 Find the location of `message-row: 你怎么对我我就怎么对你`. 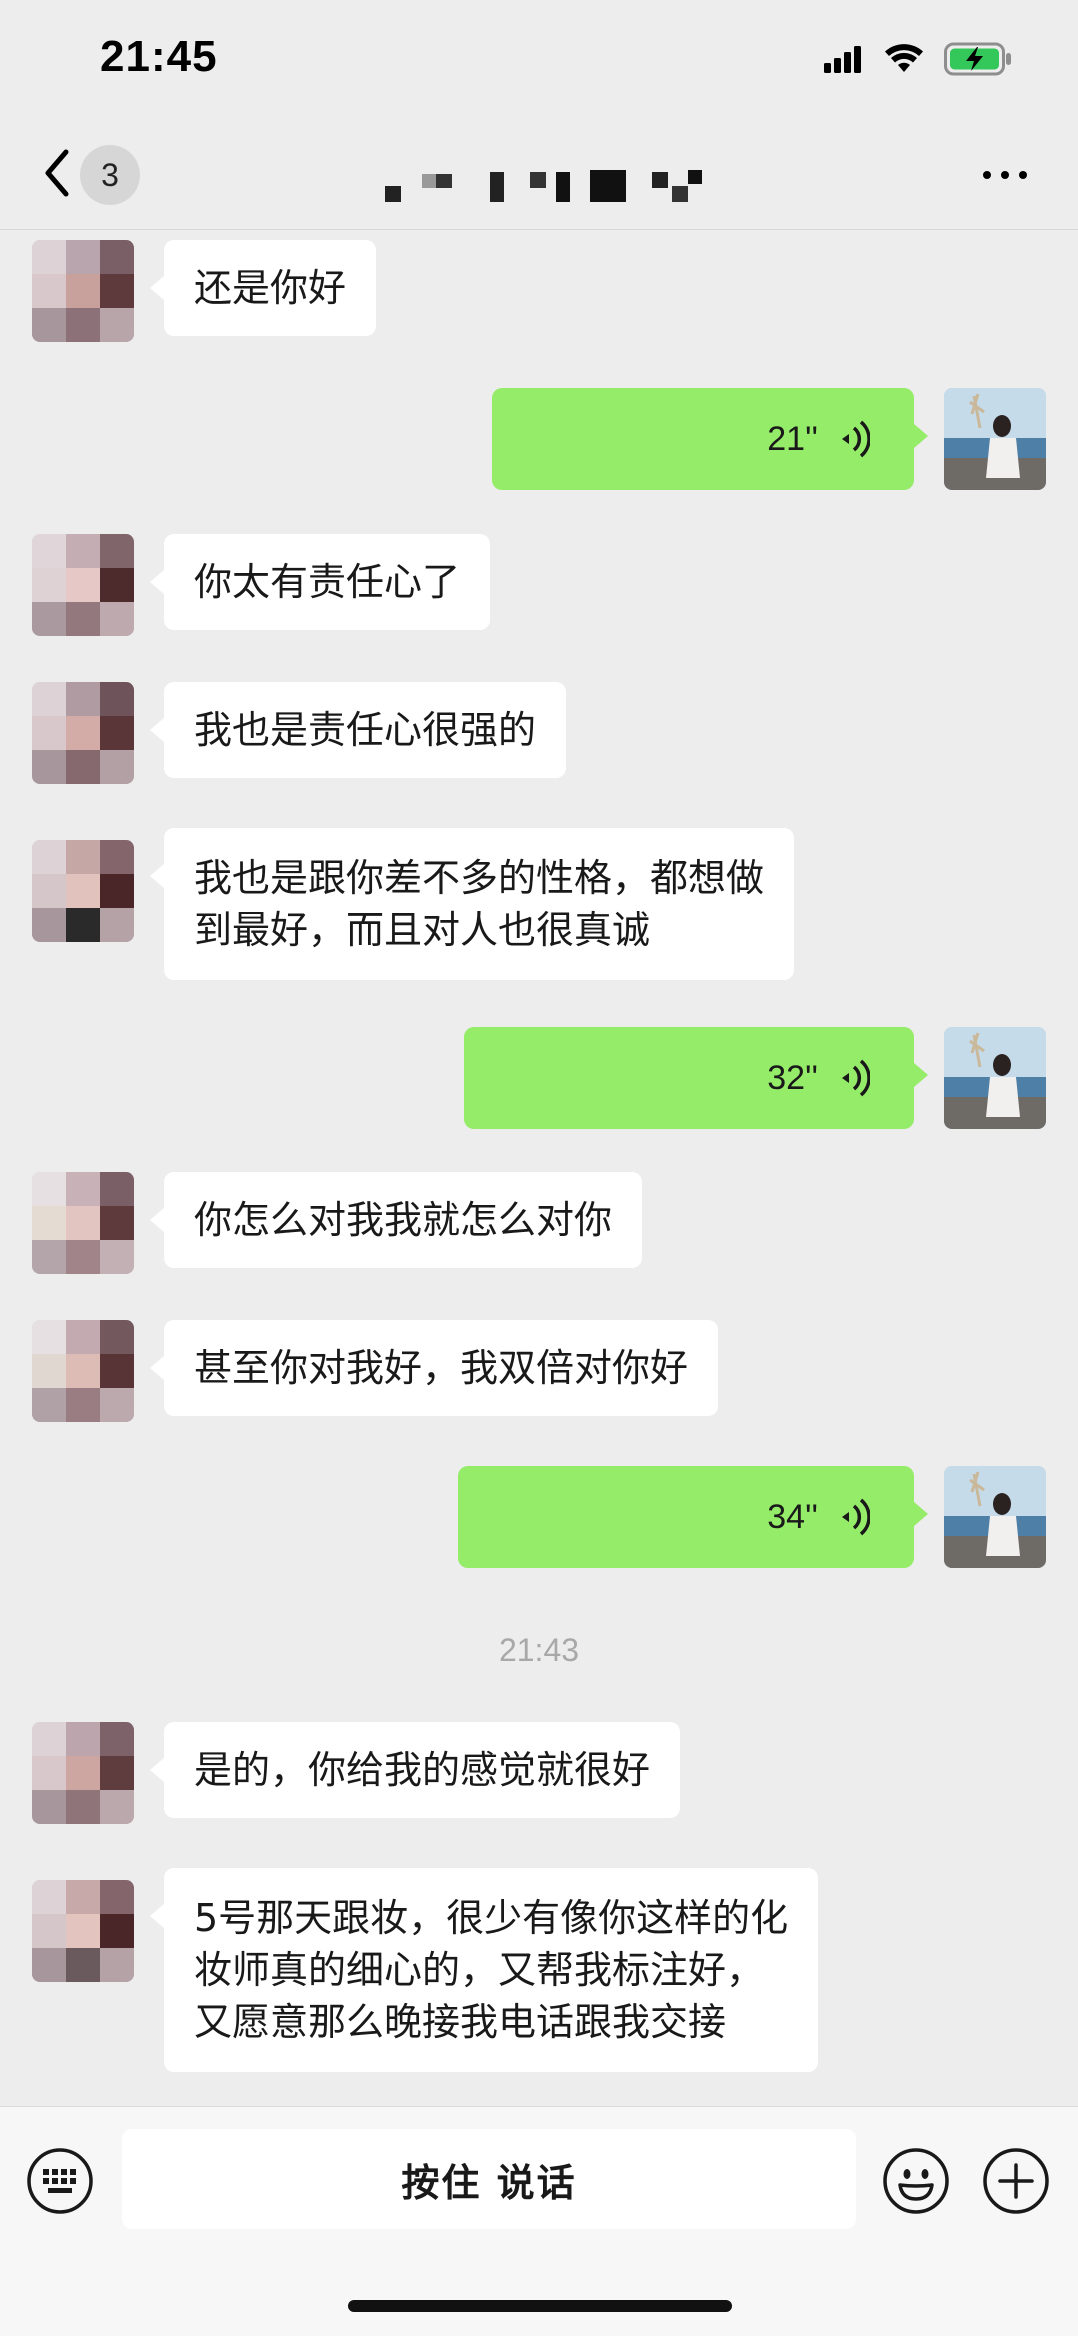

message-row: 你怎么对我我就怎么对你 is located at coordinates (539, 1227).